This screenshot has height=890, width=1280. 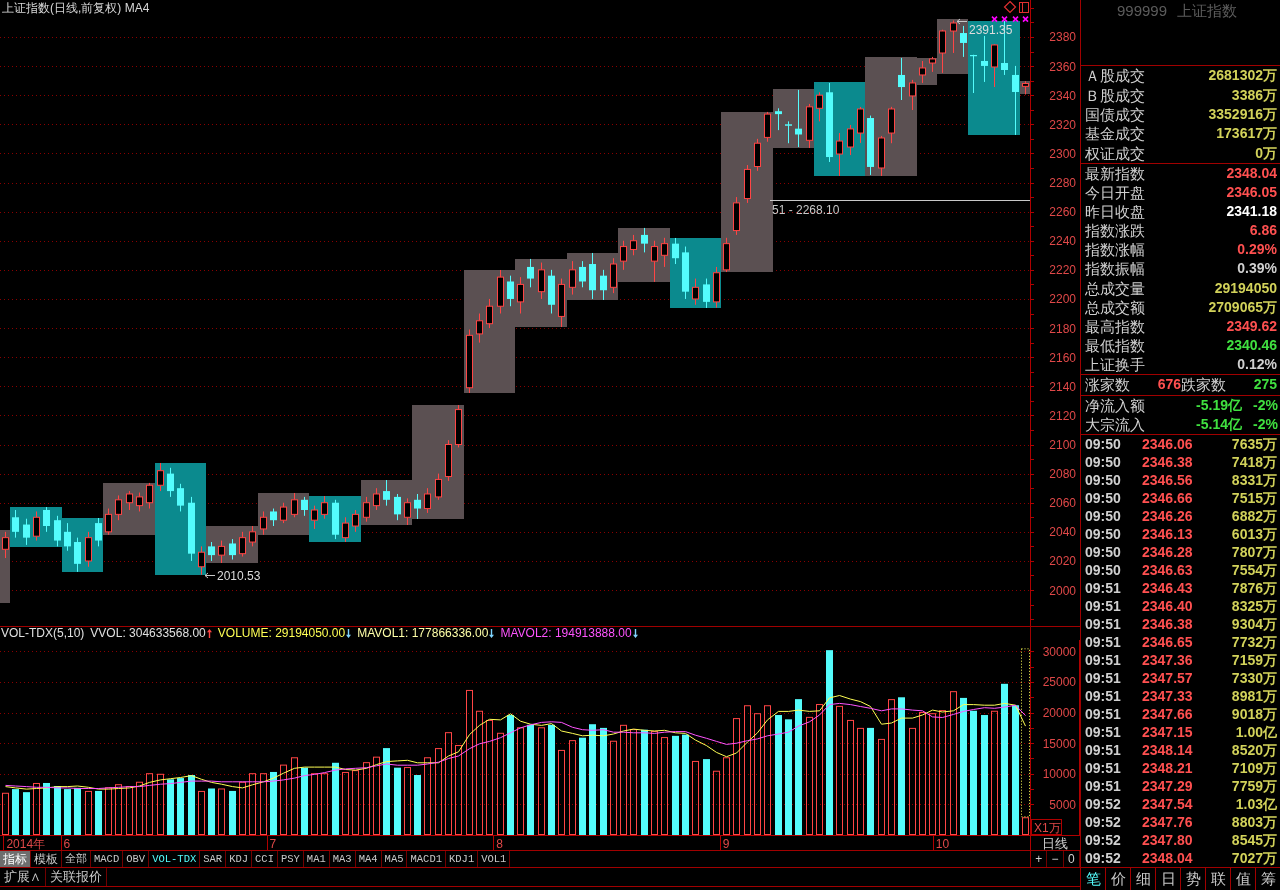 I want to click on tick-price: 2348.04, so click(x=1168, y=858).